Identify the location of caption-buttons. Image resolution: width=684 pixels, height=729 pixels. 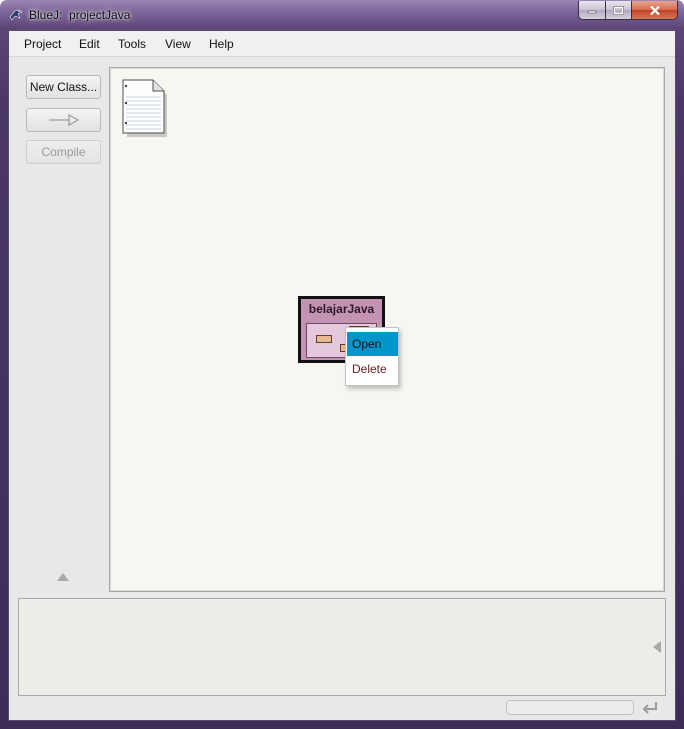
(628, 11).